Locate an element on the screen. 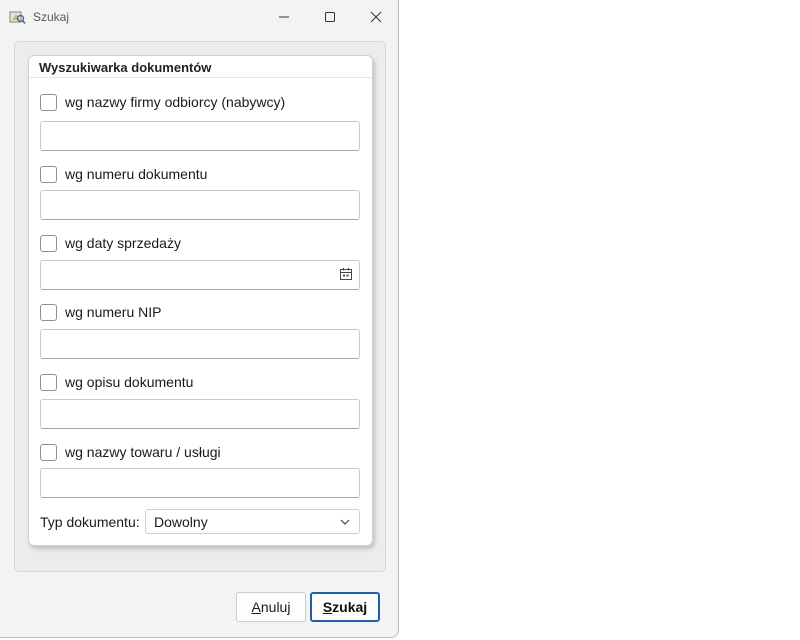  checkbox-sale-date is located at coordinates (48, 243).